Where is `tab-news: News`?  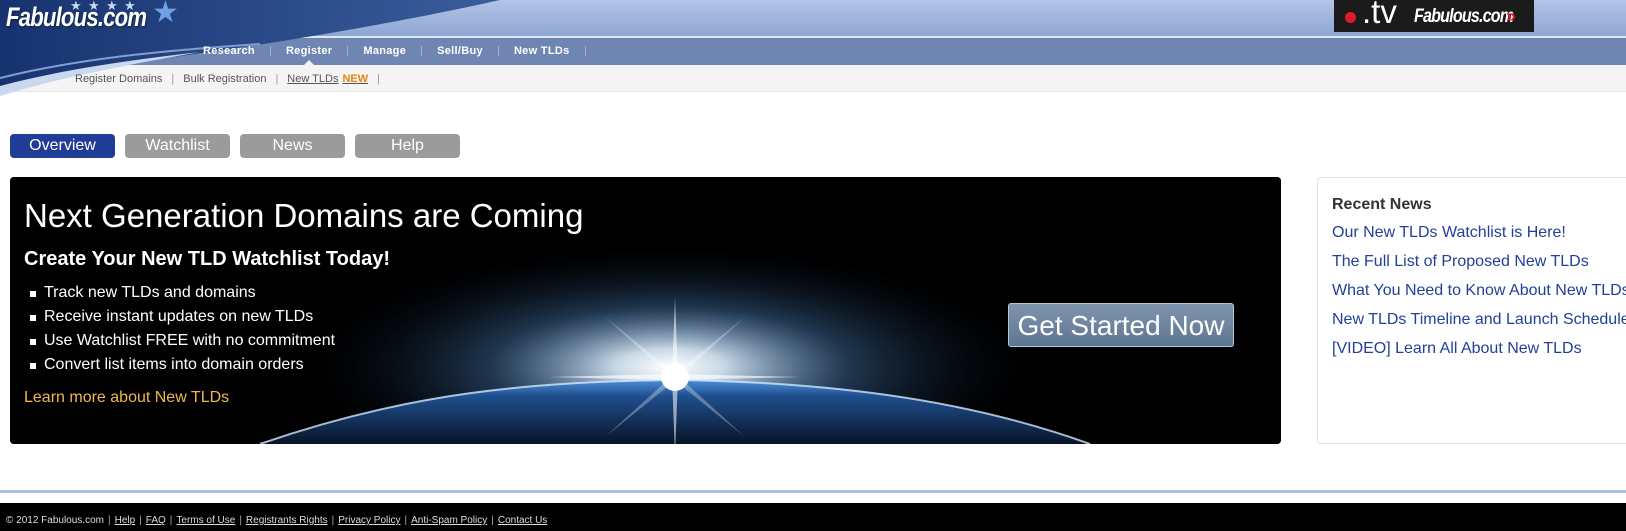
tab-news: News is located at coordinates (292, 146).